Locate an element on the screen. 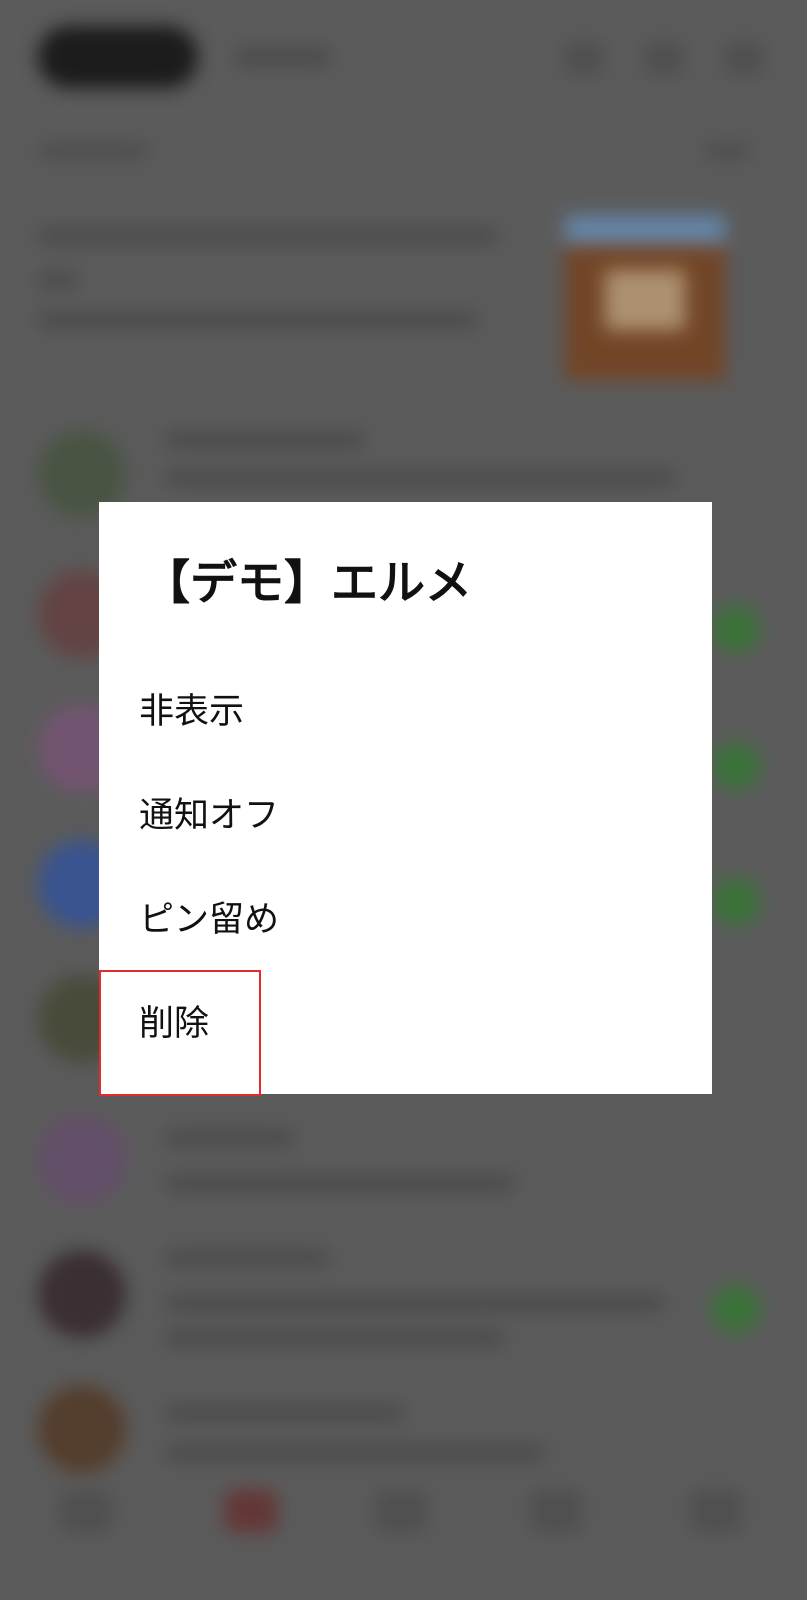  menu-item-hide: 非表示 is located at coordinates (405, 712).